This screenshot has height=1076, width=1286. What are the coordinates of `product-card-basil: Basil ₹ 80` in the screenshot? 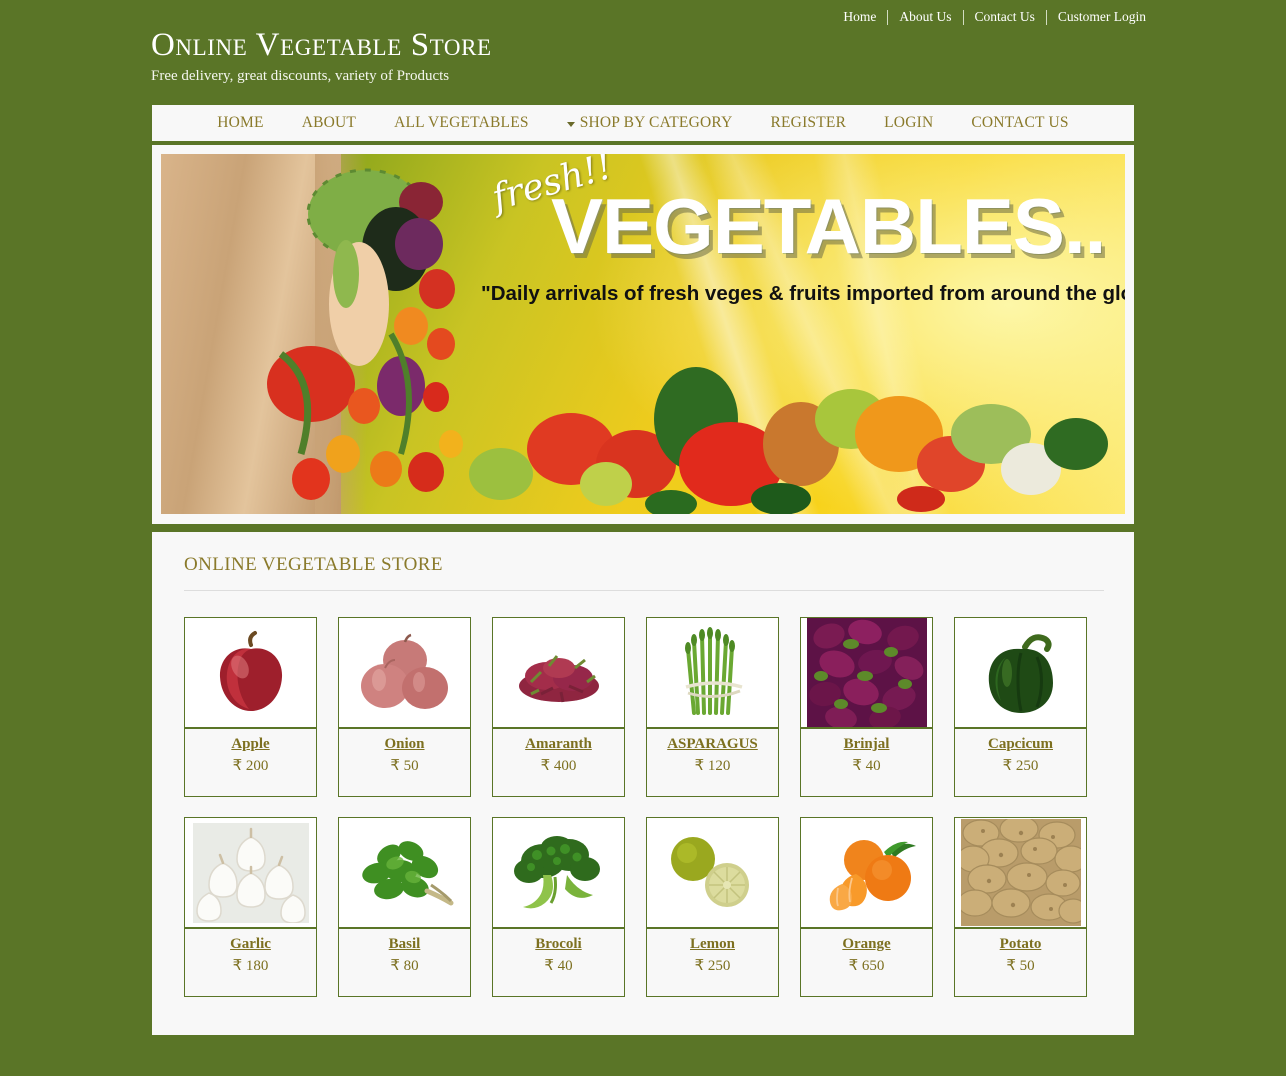 It's located at (404, 907).